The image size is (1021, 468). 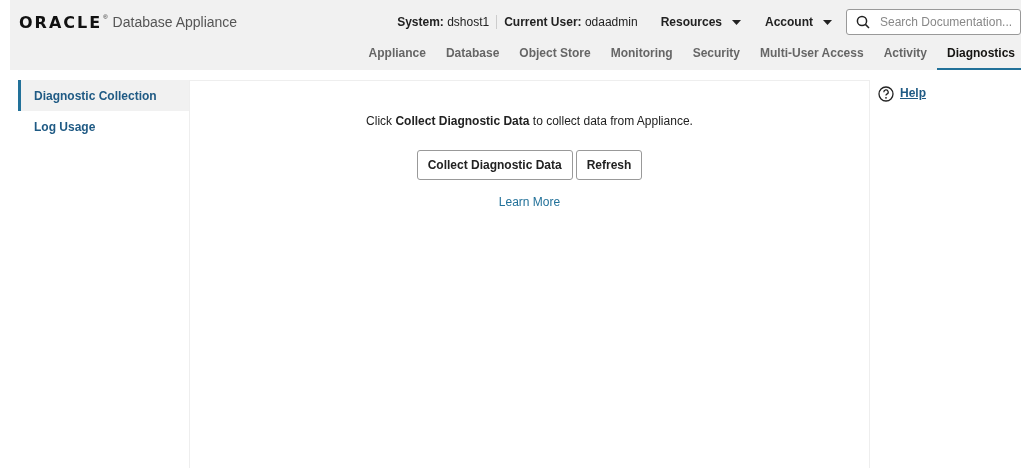 I want to click on oracle-logo: ORACLE, so click(x=61, y=22).